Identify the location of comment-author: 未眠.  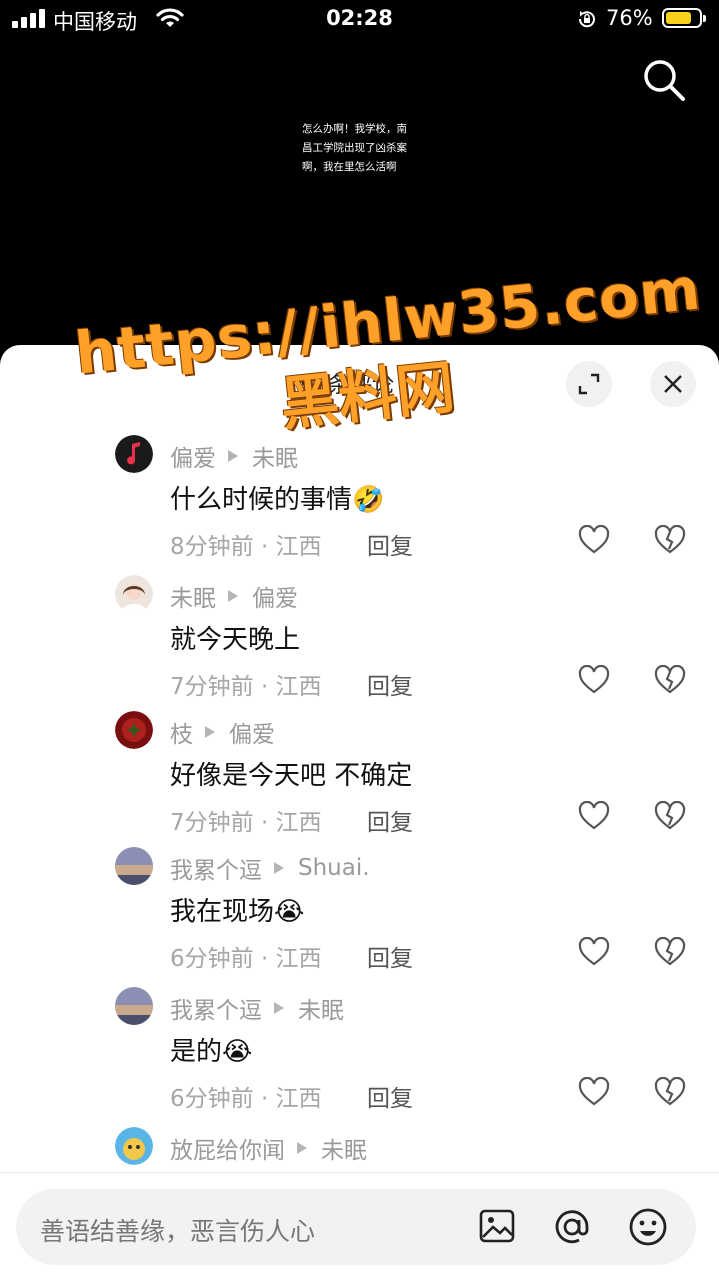
(193, 596).